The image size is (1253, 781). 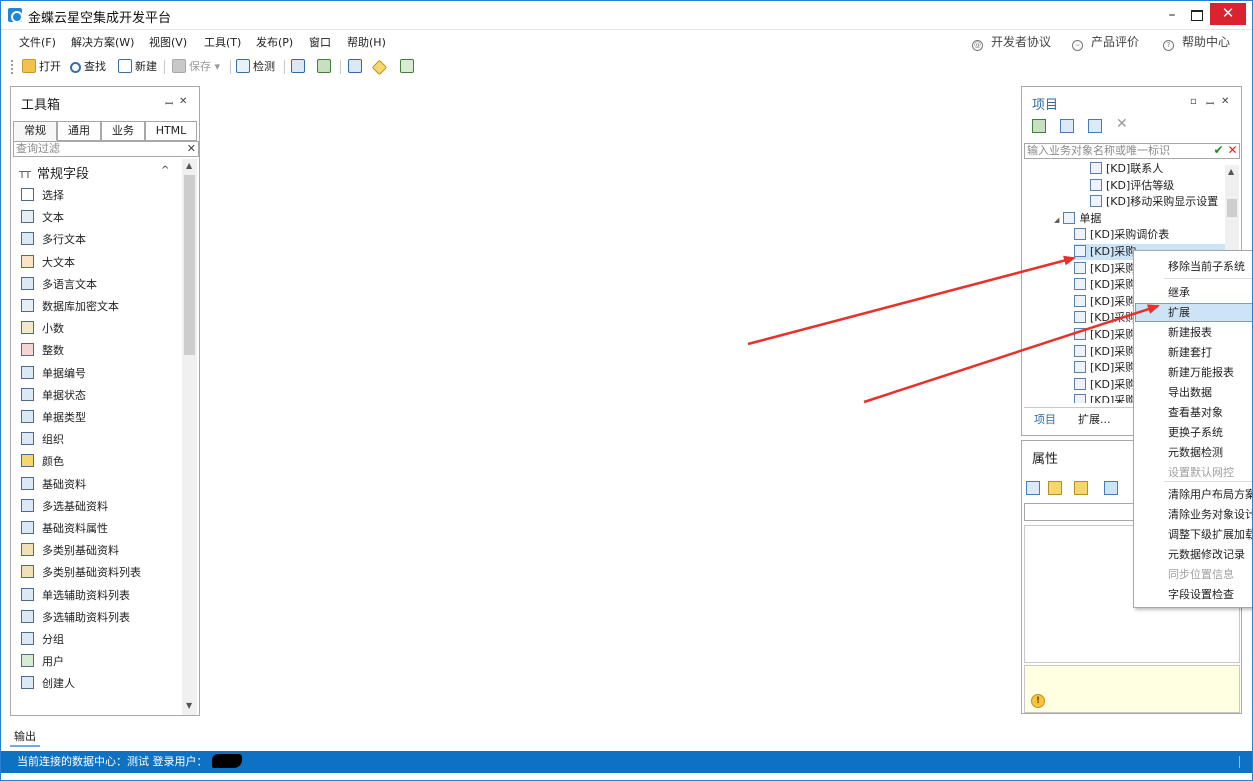 What do you see at coordinates (137, 67) in the screenshot?
I see `new-button: 新建` at bounding box center [137, 67].